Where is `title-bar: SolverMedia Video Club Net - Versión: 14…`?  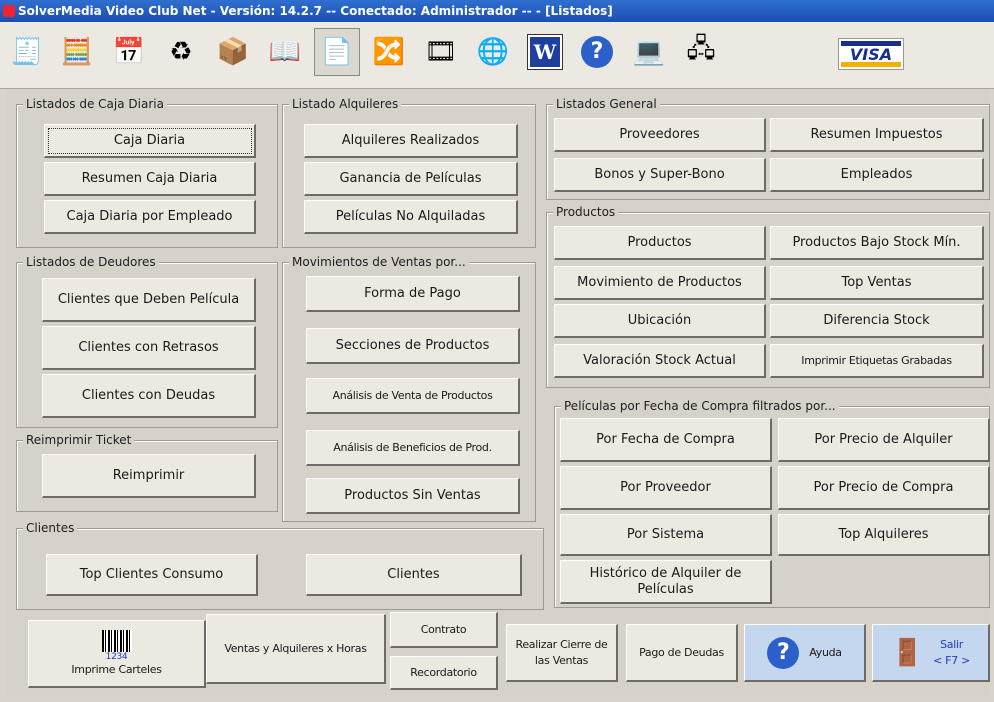
title-bar: SolverMedia Video Club Net - Versión: 14… is located at coordinates (497, 11).